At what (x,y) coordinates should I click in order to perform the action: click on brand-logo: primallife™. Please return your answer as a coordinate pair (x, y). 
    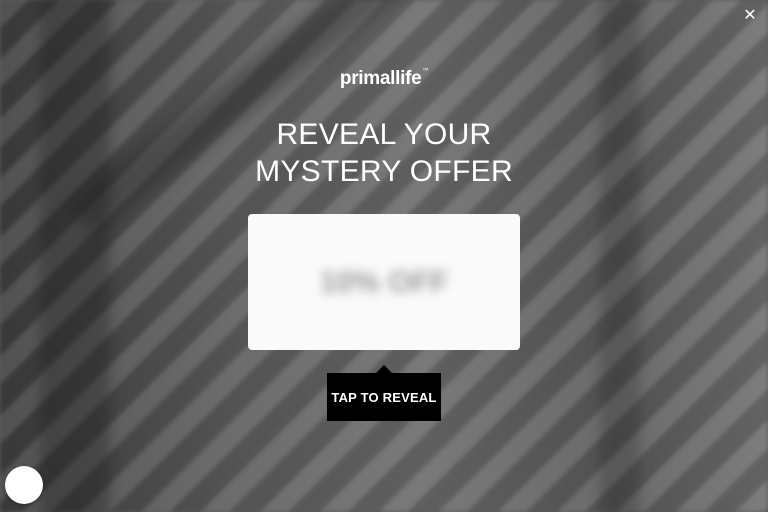
    Looking at the image, I should click on (384, 79).